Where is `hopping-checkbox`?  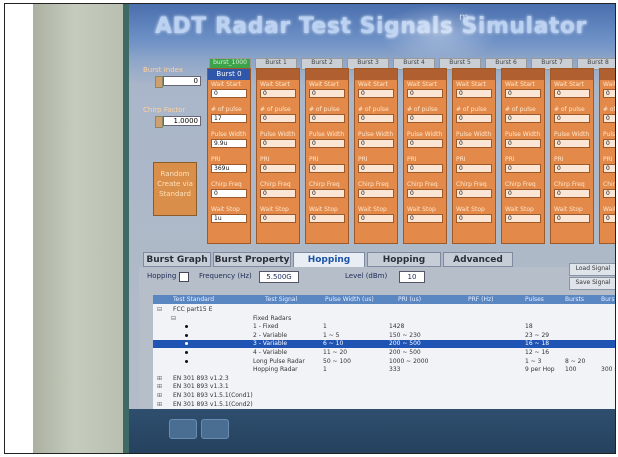
hopping-checkbox is located at coordinates (184, 277).